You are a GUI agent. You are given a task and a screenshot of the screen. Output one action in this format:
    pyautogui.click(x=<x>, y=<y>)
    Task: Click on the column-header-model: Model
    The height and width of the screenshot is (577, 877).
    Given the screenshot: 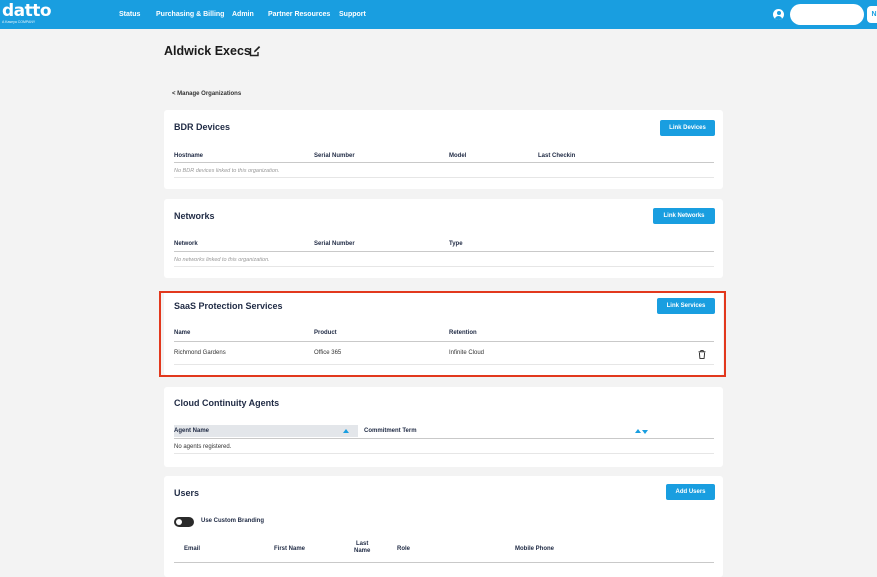 What is the action you would take?
    pyautogui.click(x=457, y=156)
    